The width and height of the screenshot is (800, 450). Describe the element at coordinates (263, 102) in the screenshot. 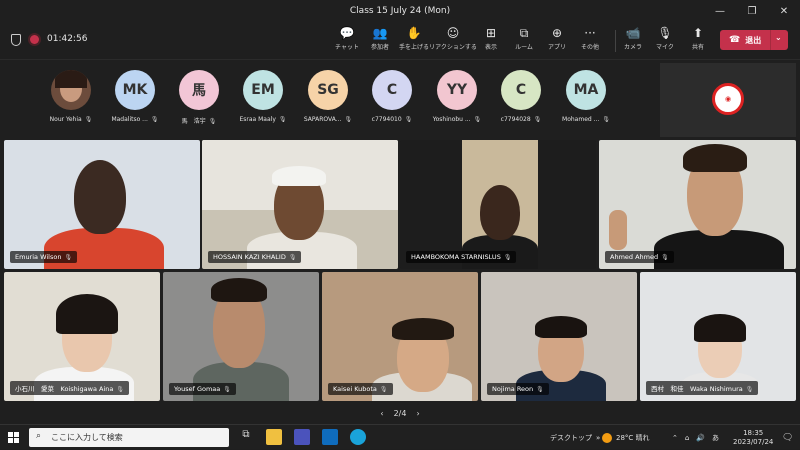

I see `attendee-item: EM Esraa Maaly 🎙` at that location.